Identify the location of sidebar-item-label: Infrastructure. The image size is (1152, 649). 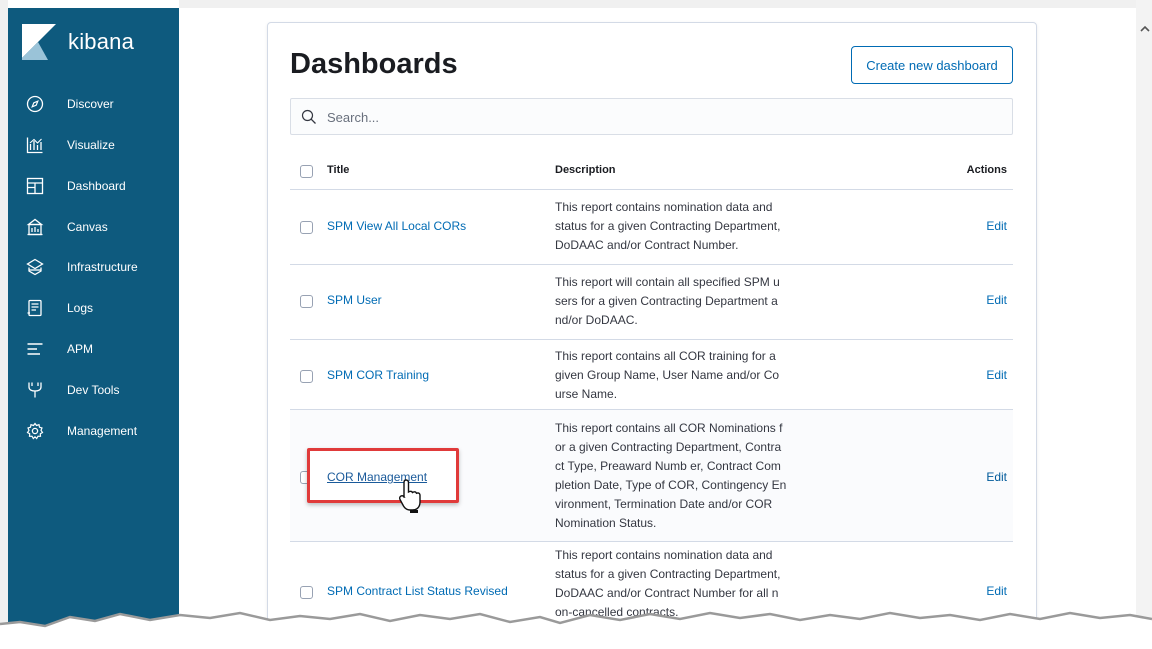
(102, 267).